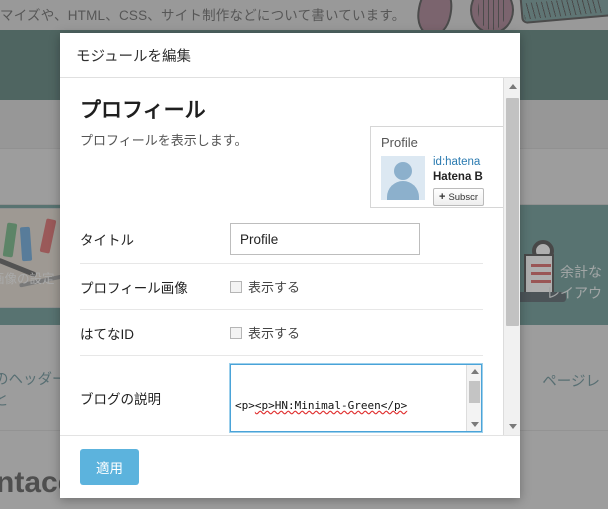 The height and width of the screenshot is (509, 608). I want to click on preview-body: id:hatena Hatena B + Subscr, so click(442, 181).